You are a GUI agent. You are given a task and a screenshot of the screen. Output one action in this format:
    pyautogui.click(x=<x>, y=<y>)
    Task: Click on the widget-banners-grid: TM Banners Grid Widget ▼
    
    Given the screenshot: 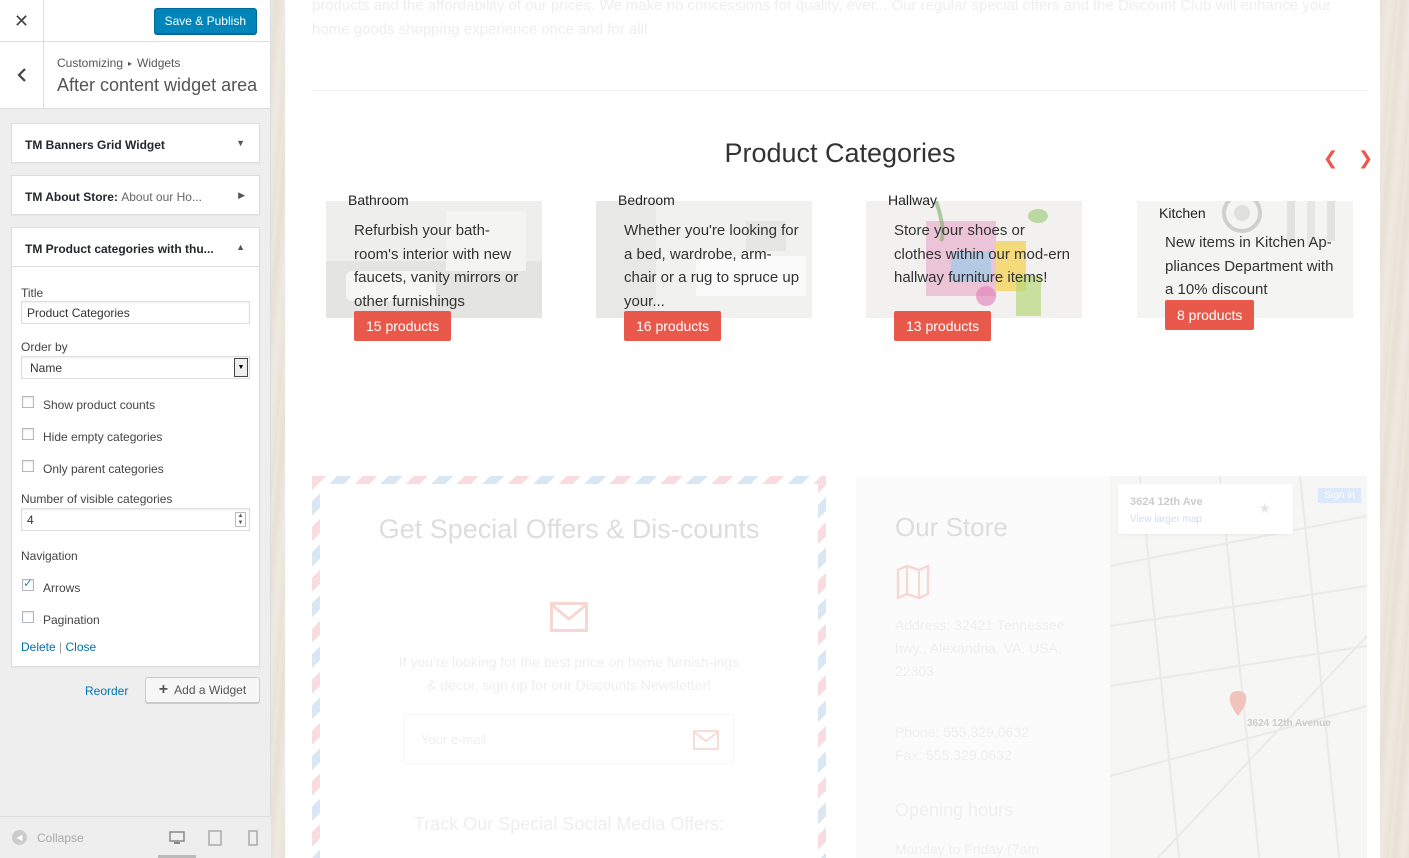 What is the action you would take?
    pyautogui.click(x=135, y=143)
    